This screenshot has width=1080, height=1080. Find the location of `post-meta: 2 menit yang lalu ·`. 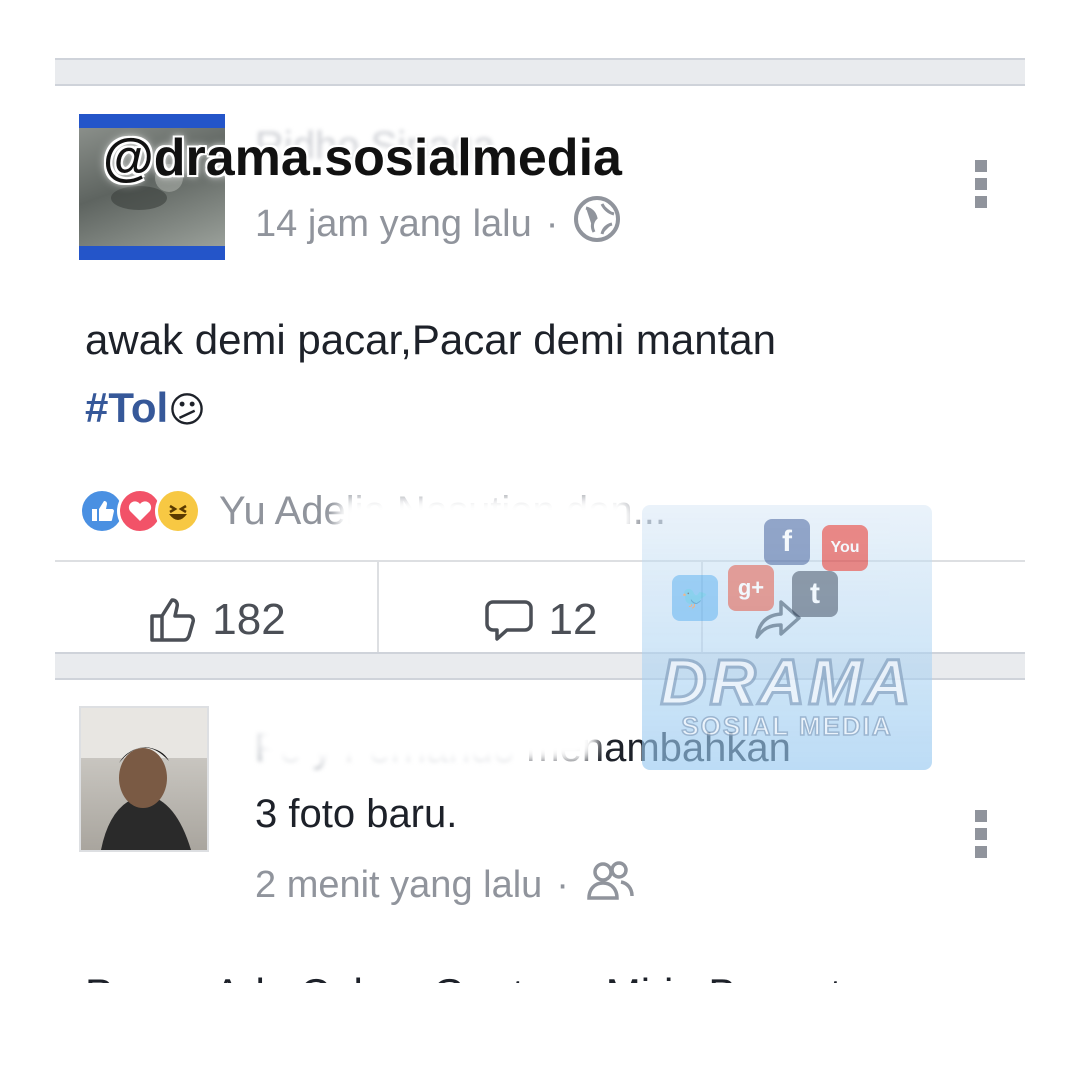

post-meta: 2 menit yang lalu · is located at coordinates (446, 885).